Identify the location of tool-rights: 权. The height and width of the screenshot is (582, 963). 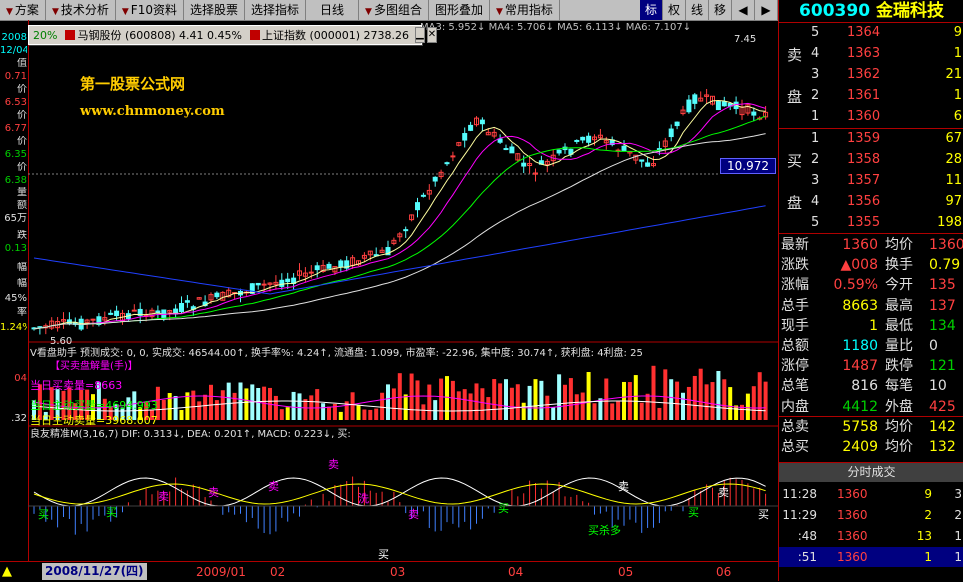
(674, 10).